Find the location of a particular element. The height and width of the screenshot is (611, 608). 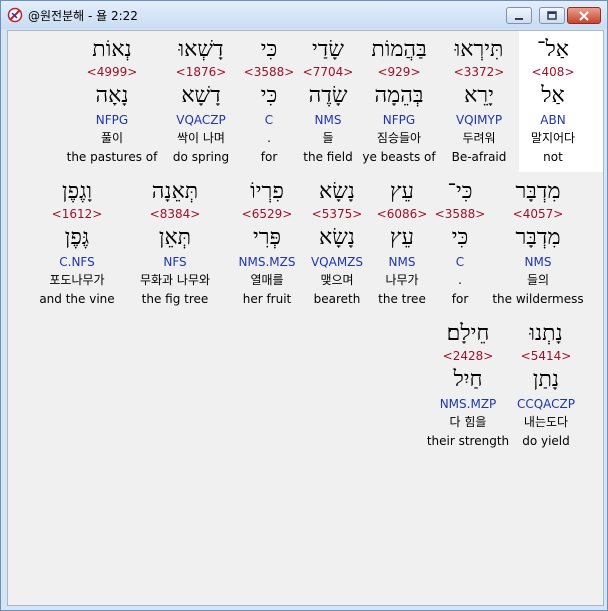

window-title: @원전분해 - 욜 2:22 is located at coordinates (83, 16).